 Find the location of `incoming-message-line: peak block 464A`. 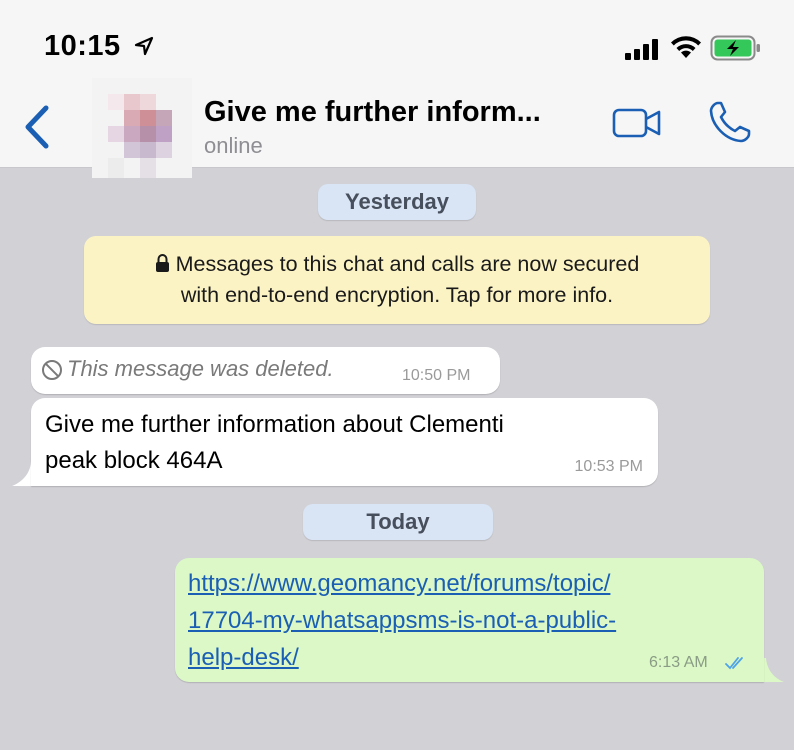

incoming-message-line: peak block 464A is located at coordinates (134, 460).